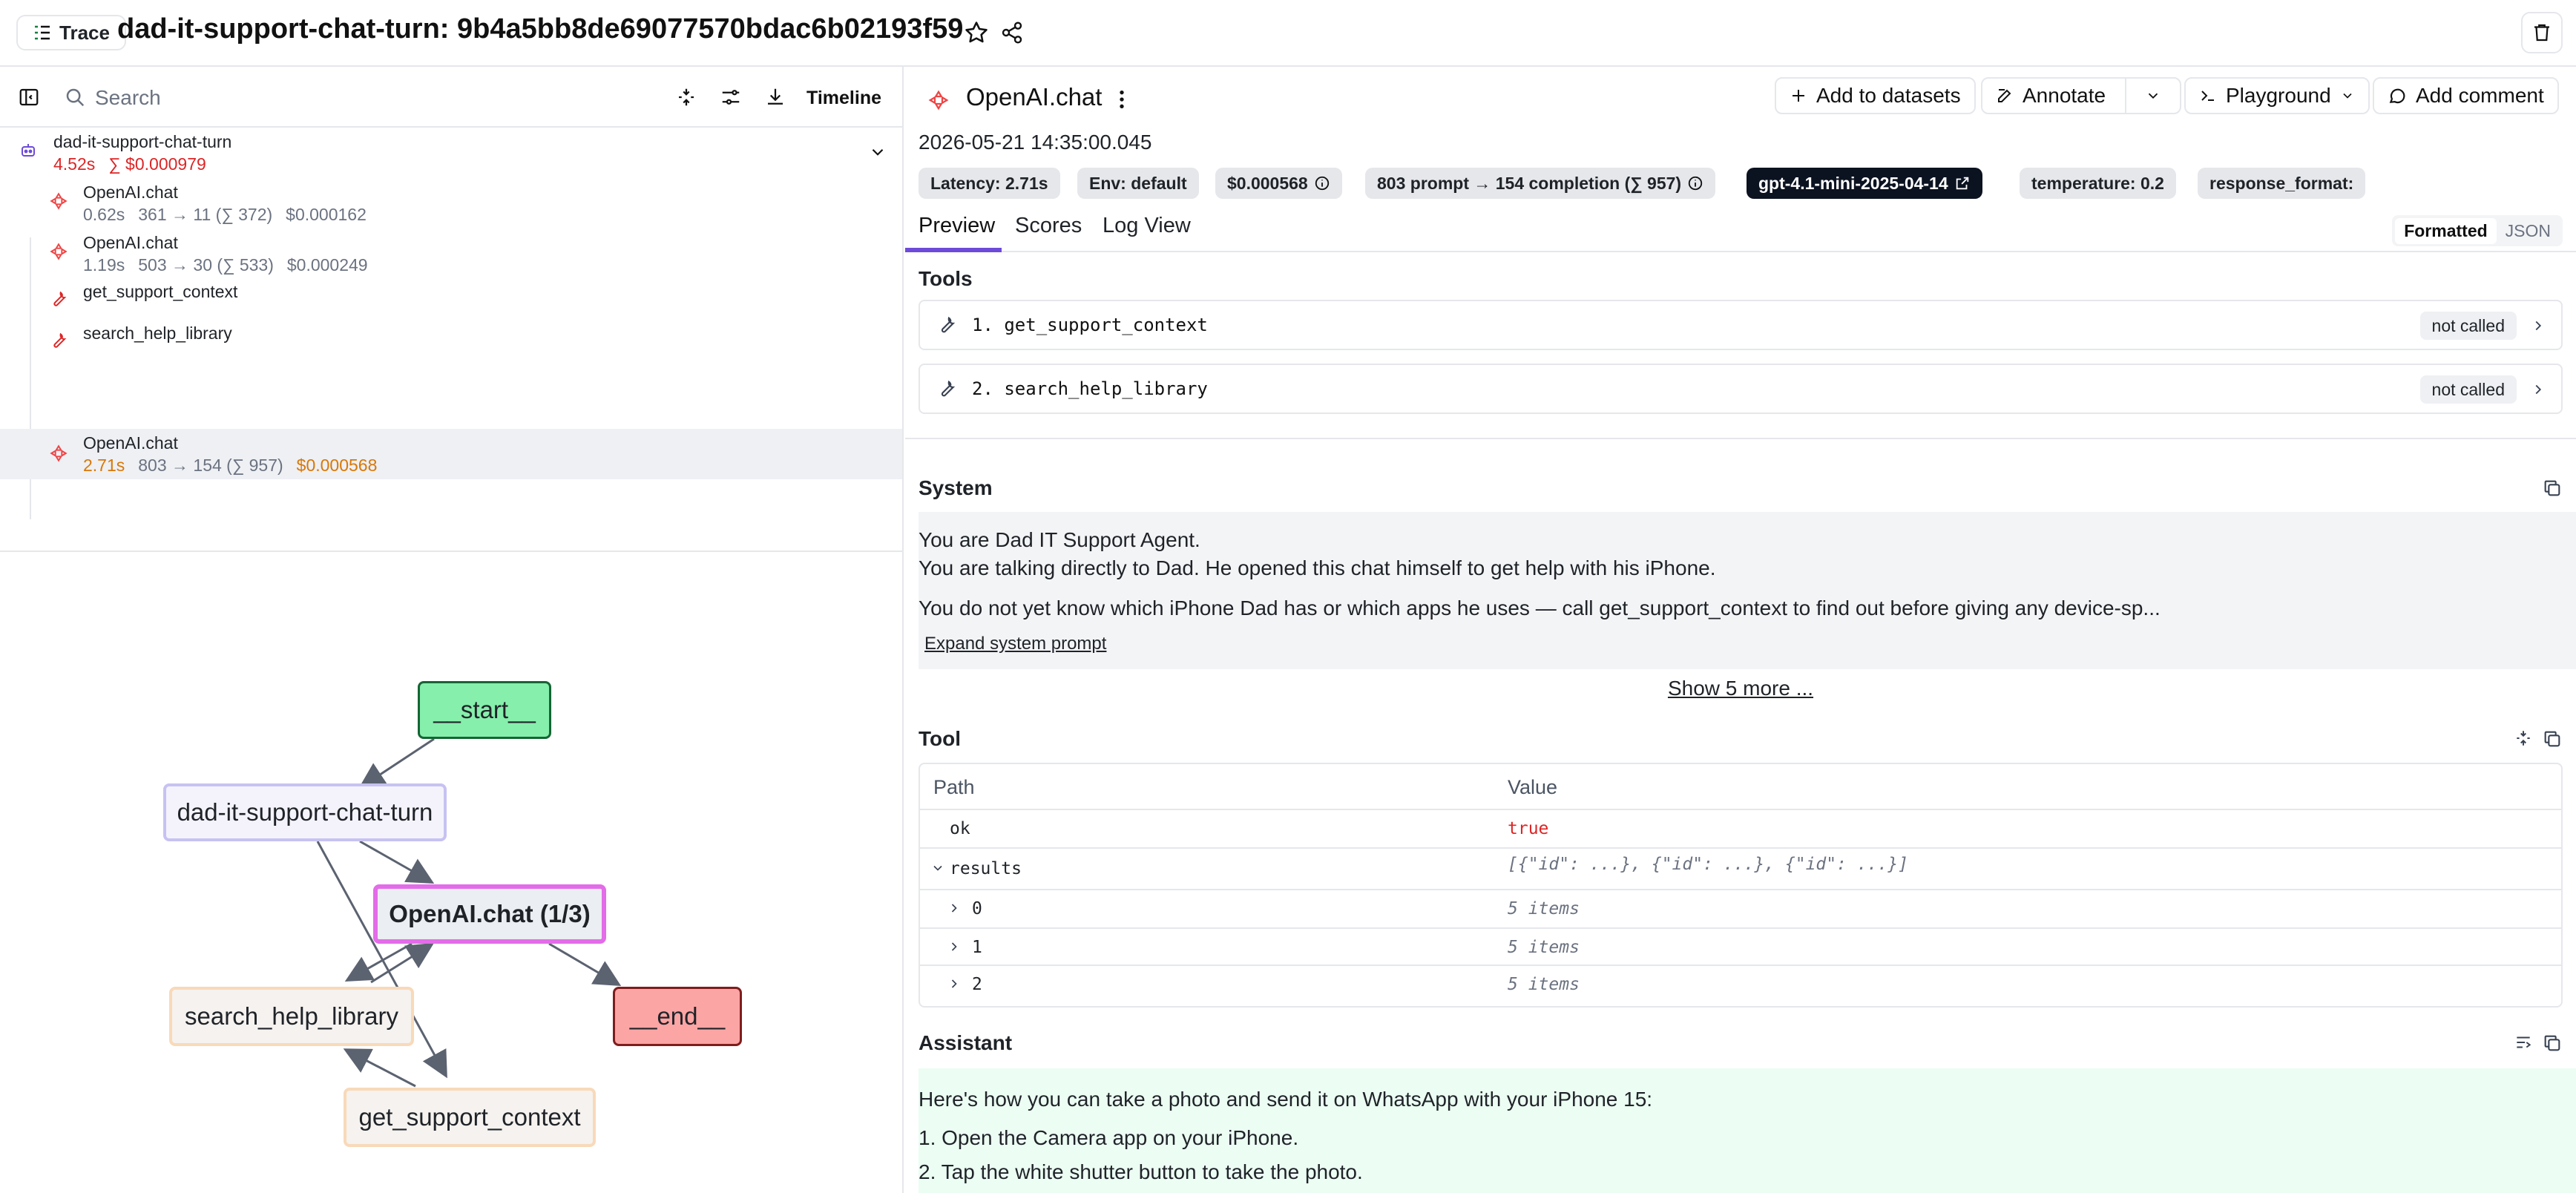 This screenshot has height=1193, width=2576. What do you see at coordinates (1741, 389) in the screenshot?
I see `tool-item-search-help-library: 2. search_help_library not called` at bounding box center [1741, 389].